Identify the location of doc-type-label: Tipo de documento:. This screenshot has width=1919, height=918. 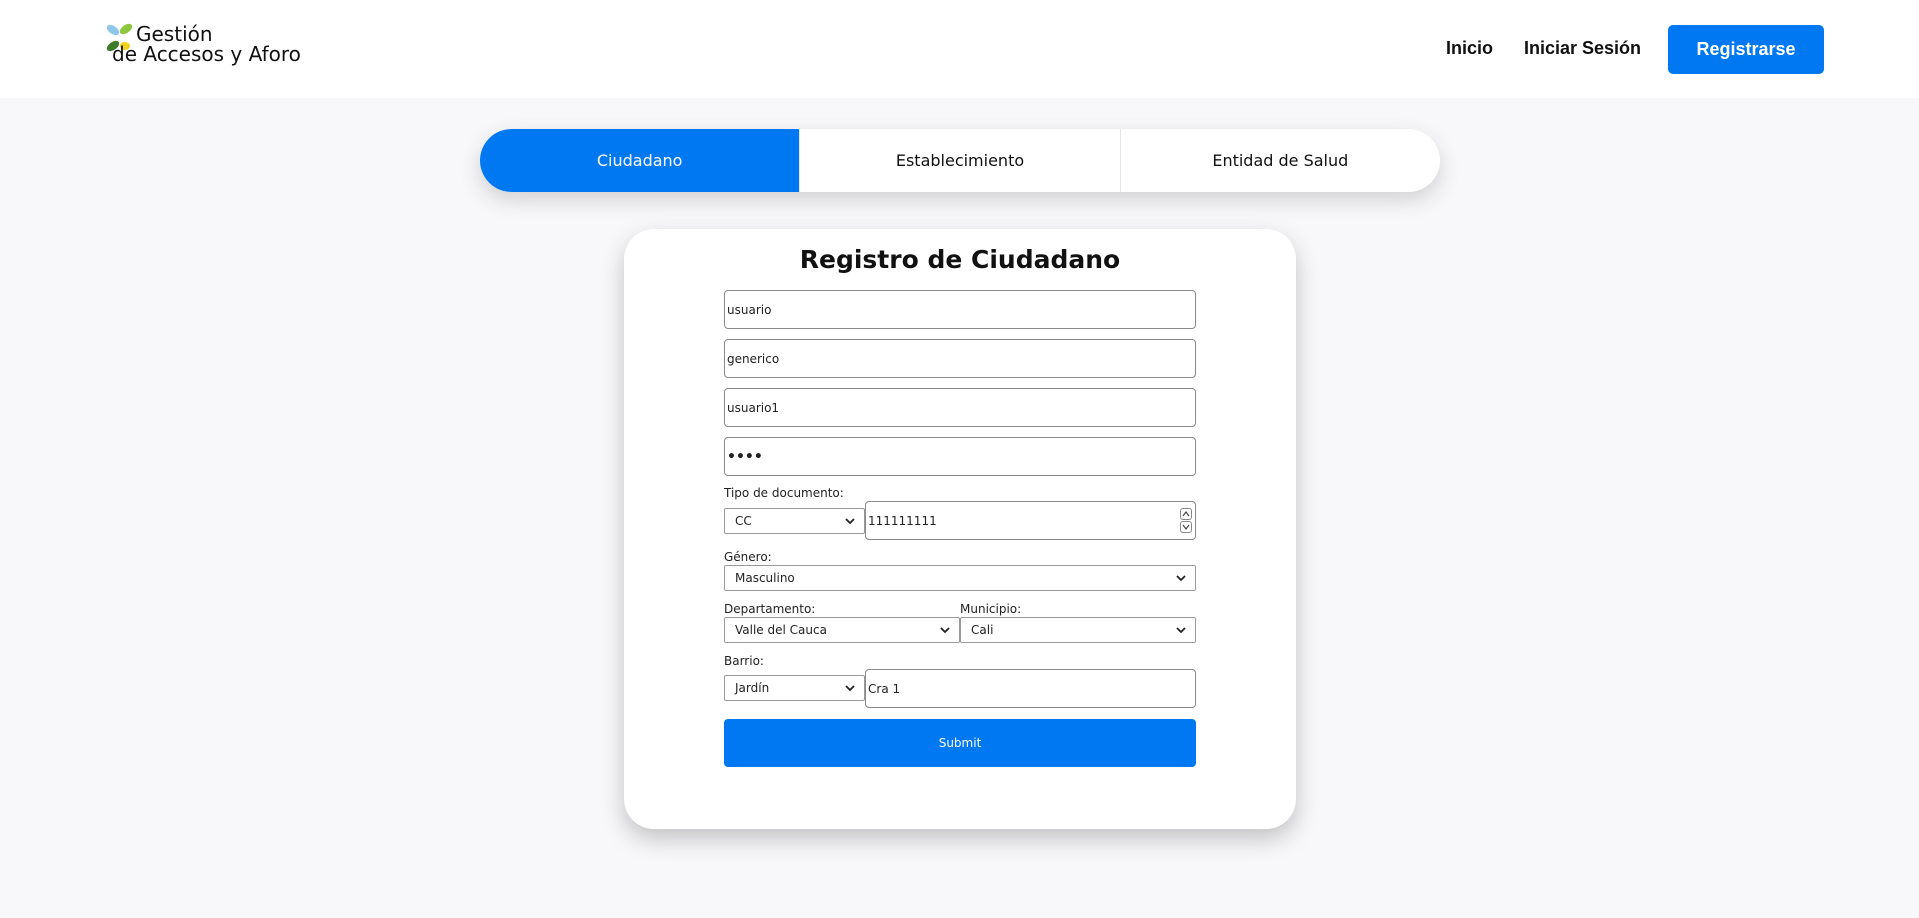
(784, 493).